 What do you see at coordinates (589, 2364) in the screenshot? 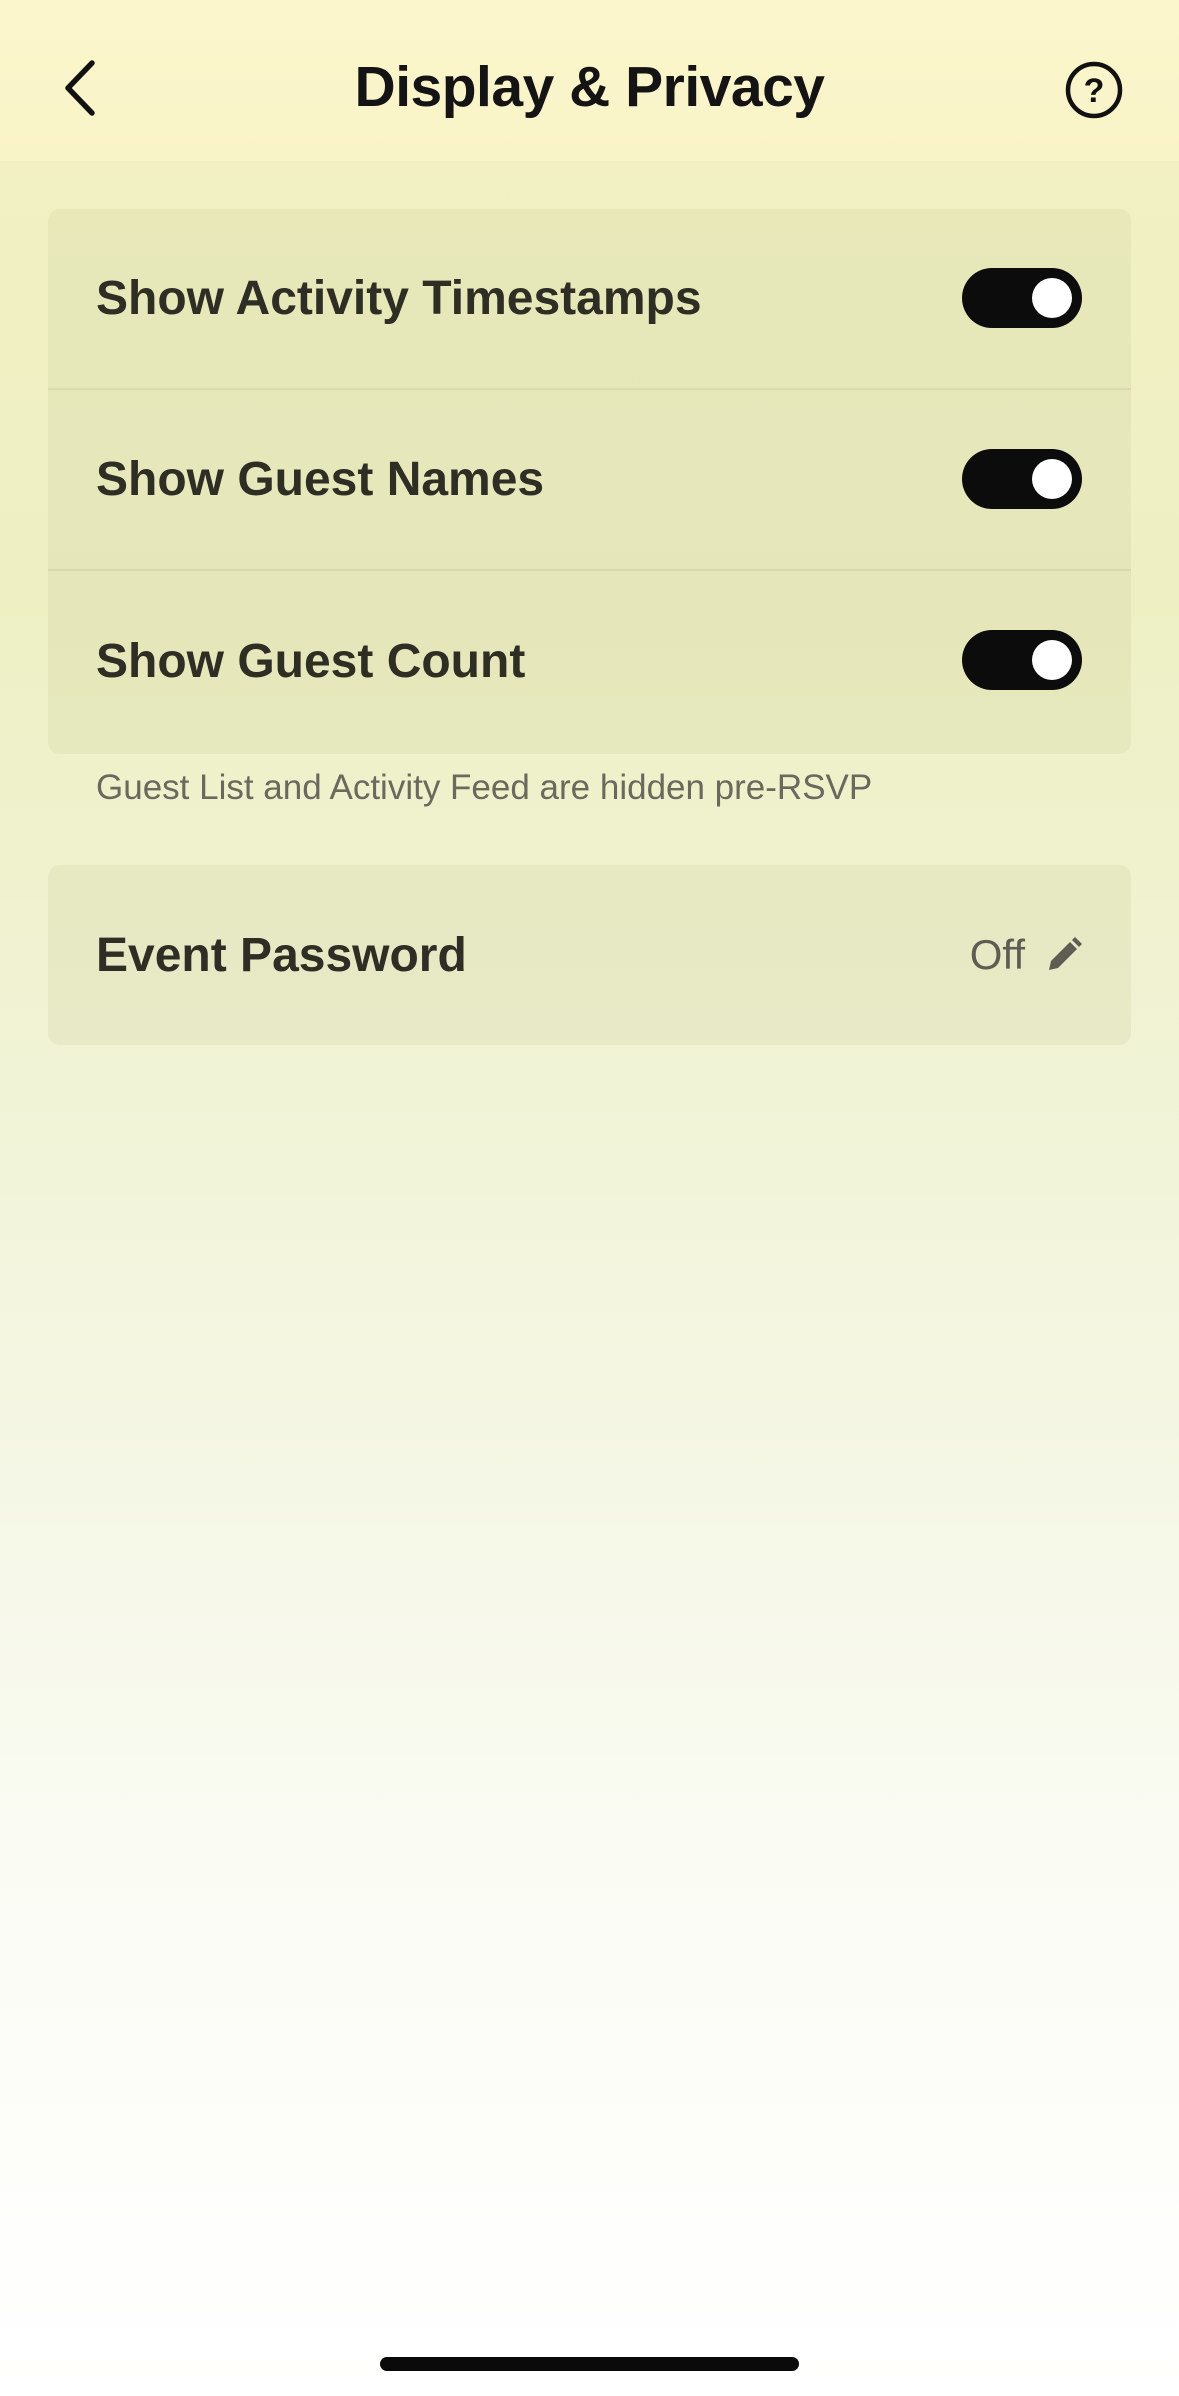
I see `home-indicator` at bounding box center [589, 2364].